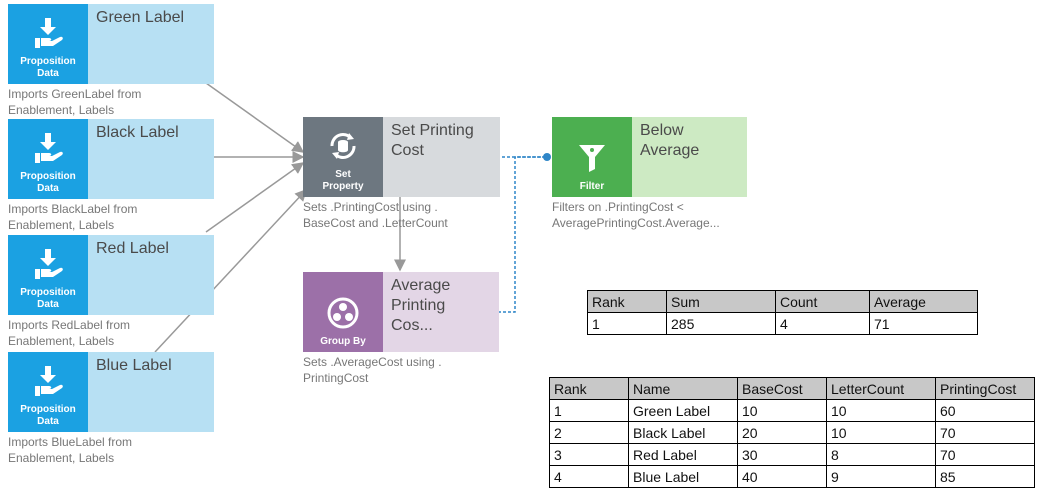 The width and height of the screenshot is (1037, 493). Describe the element at coordinates (721, 323) in the screenshot. I see `table-cell: 285` at that location.